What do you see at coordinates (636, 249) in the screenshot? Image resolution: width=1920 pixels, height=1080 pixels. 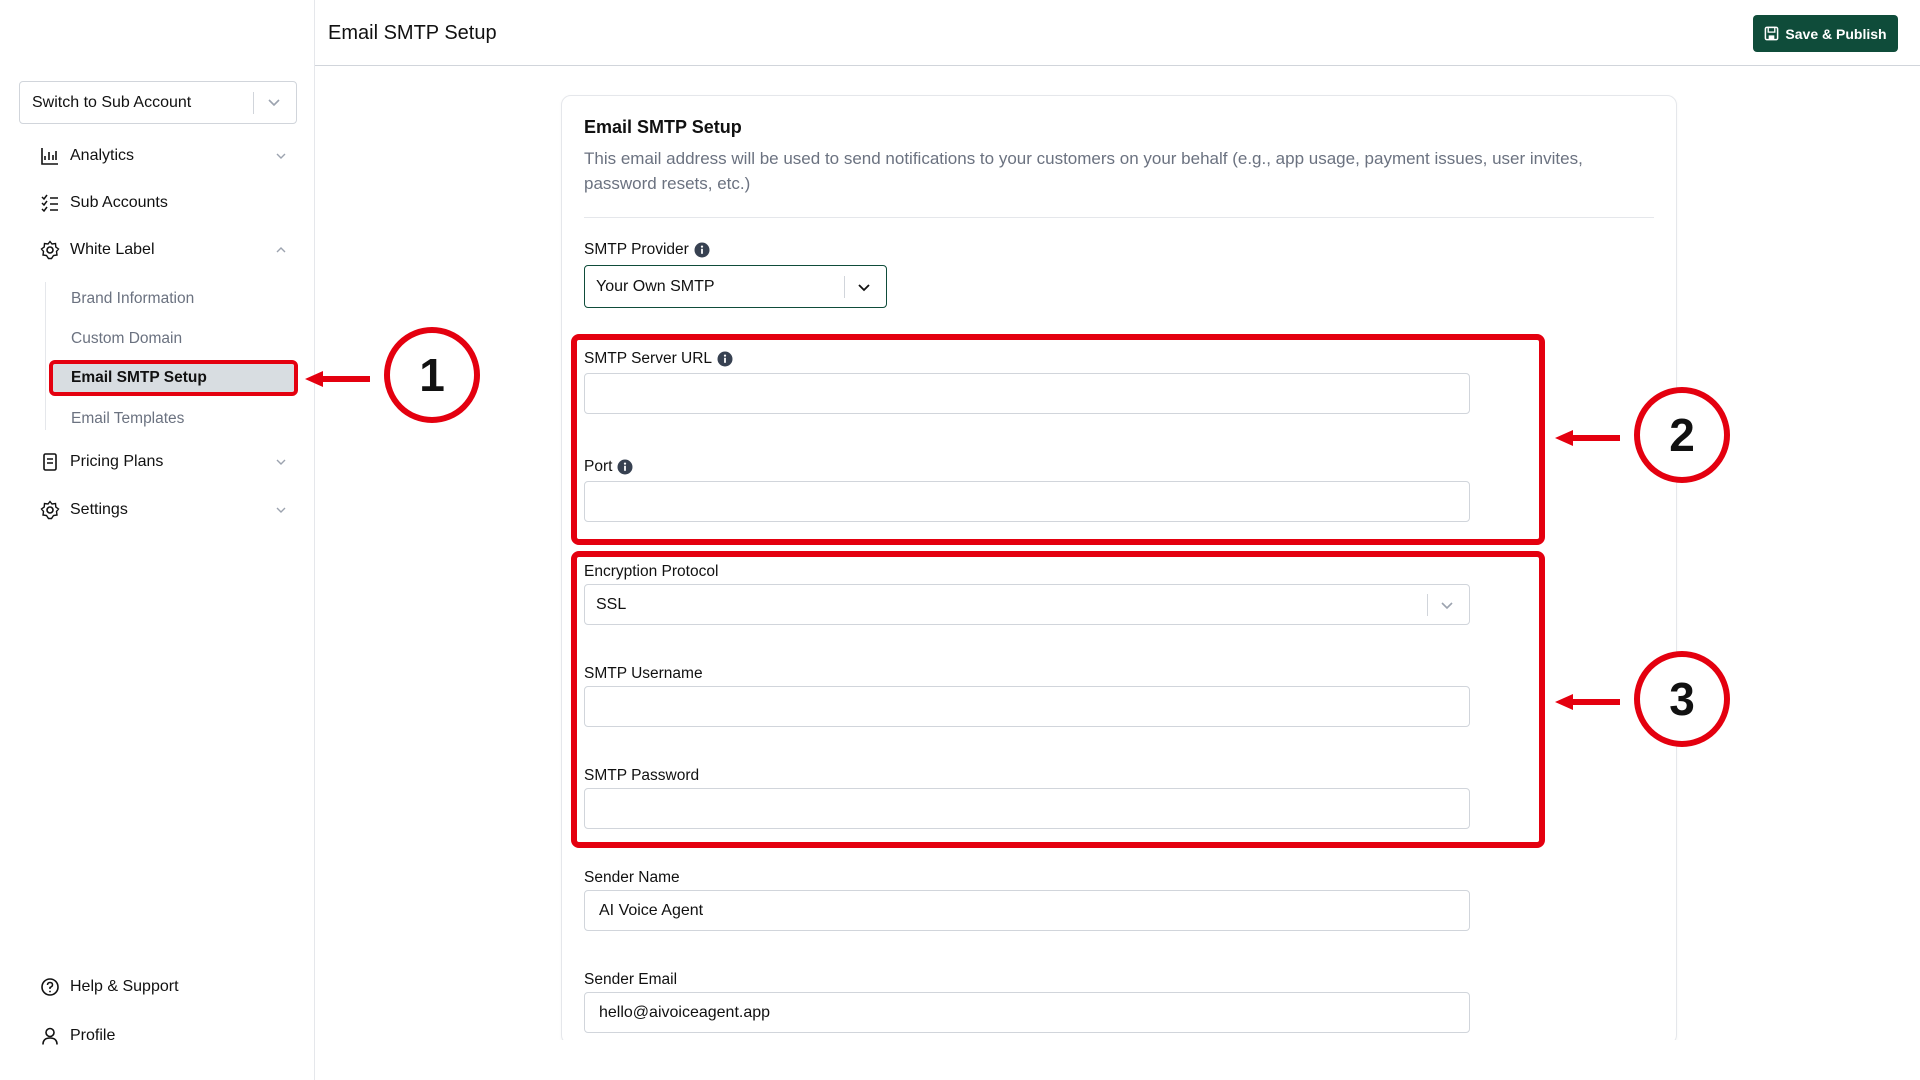 I see `smtp-provider-label: SMTP Provider` at bounding box center [636, 249].